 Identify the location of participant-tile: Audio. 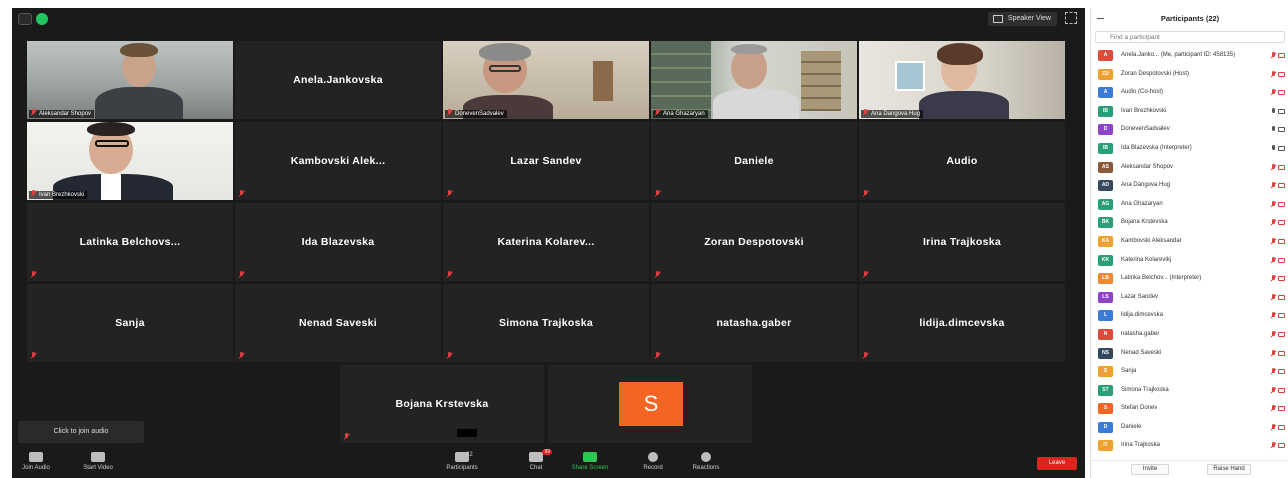
(962, 161).